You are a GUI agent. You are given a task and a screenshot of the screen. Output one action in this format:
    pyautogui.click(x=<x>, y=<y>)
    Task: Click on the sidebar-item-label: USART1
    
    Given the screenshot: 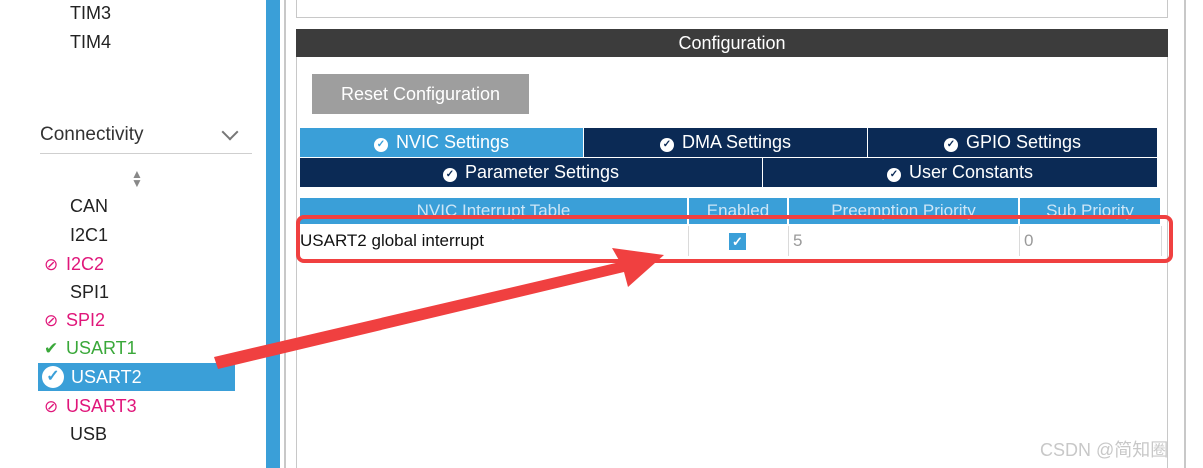 What is the action you would take?
    pyautogui.click(x=101, y=348)
    